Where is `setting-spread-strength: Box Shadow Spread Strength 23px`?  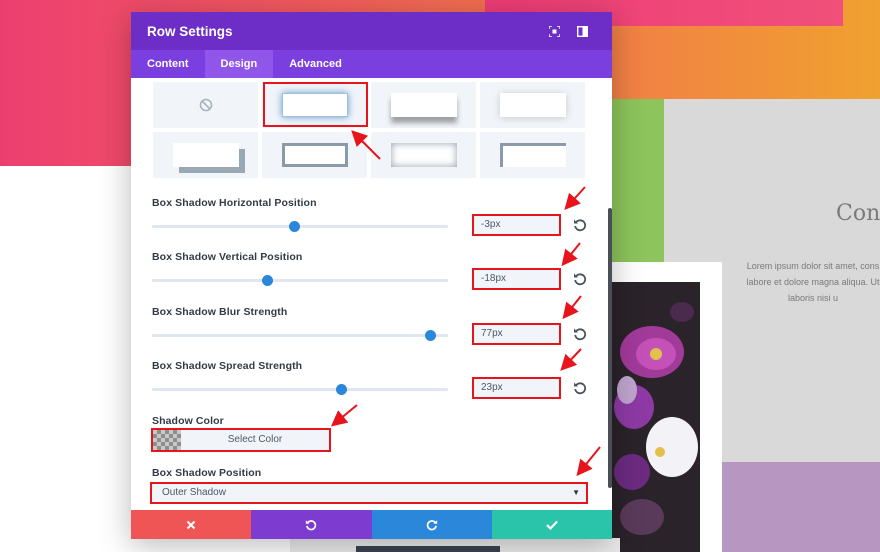
setting-spread-strength: Box Shadow Spread Strength 23px is located at coordinates (372, 379).